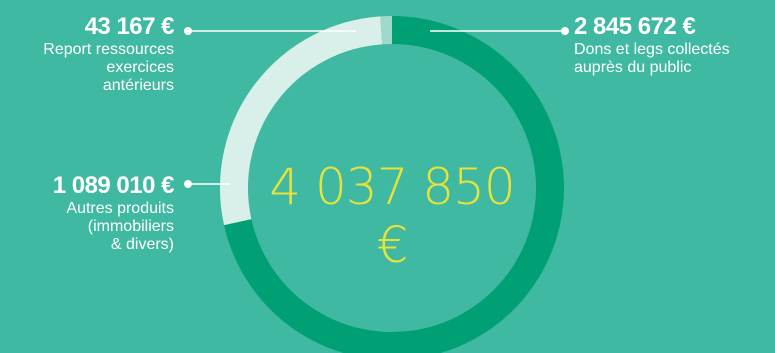 Image resolution: width=775 pixels, height=353 pixels. I want to click on autres-desc-line2: (immobiliers, so click(130, 226).